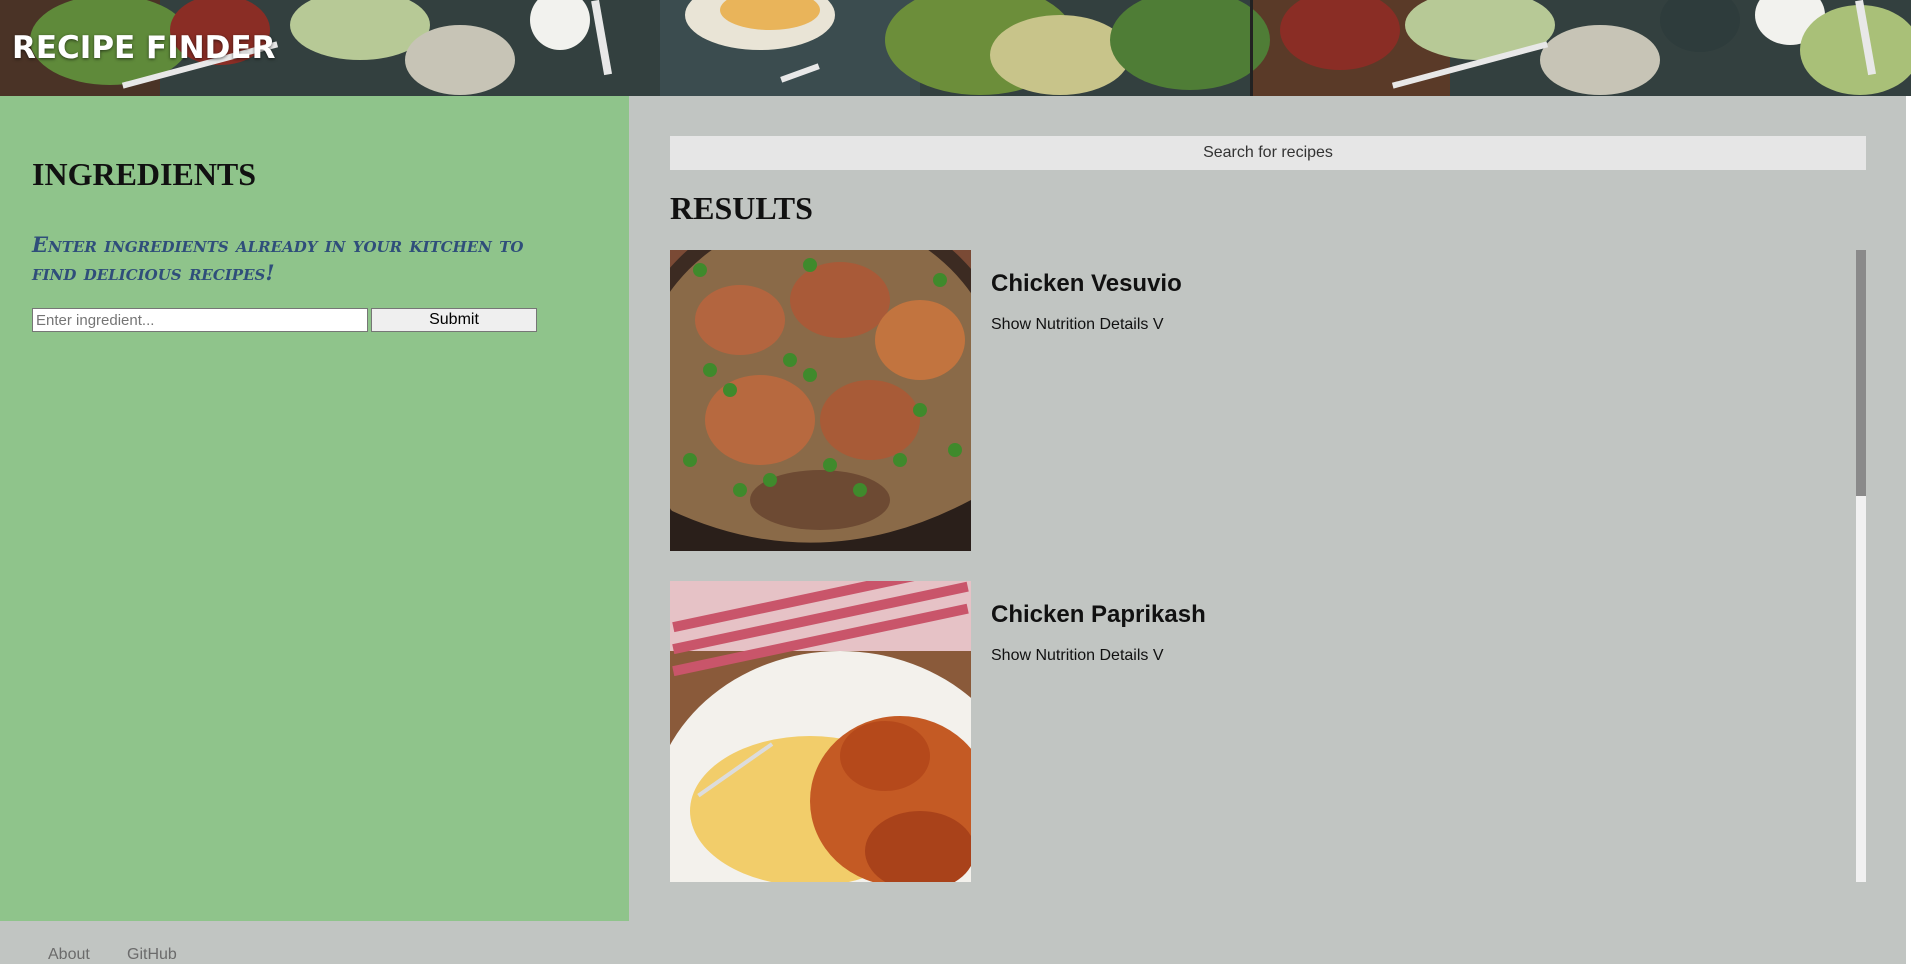 This screenshot has width=1911, height=964. Describe the element at coordinates (1861, 566) in the screenshot. I see `results-scrollbar` at that location.